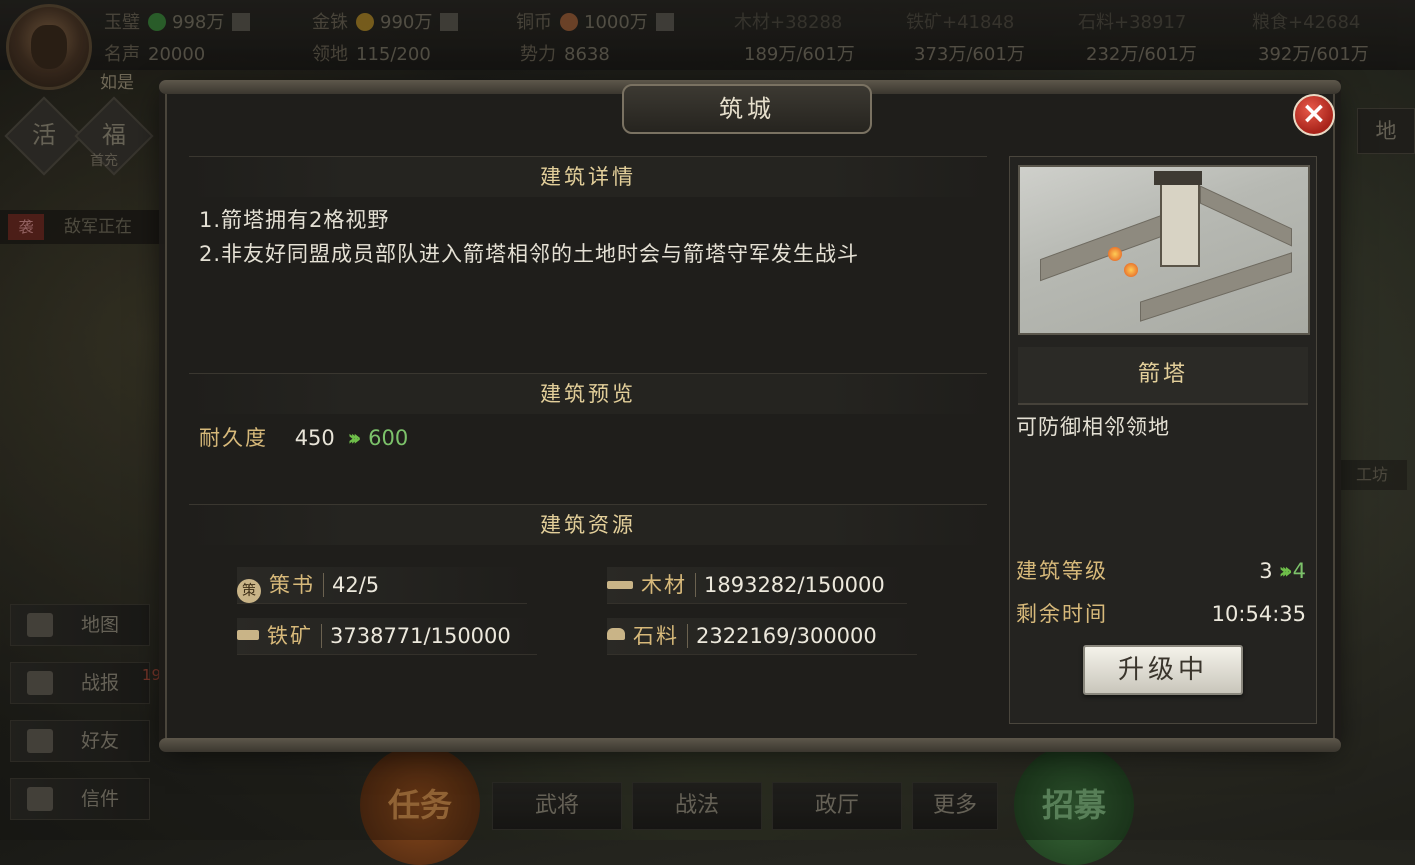  Describe the element at coordinates (1163, 670) in the screenshot. I see `upgrading-button: 升级中` at that location.